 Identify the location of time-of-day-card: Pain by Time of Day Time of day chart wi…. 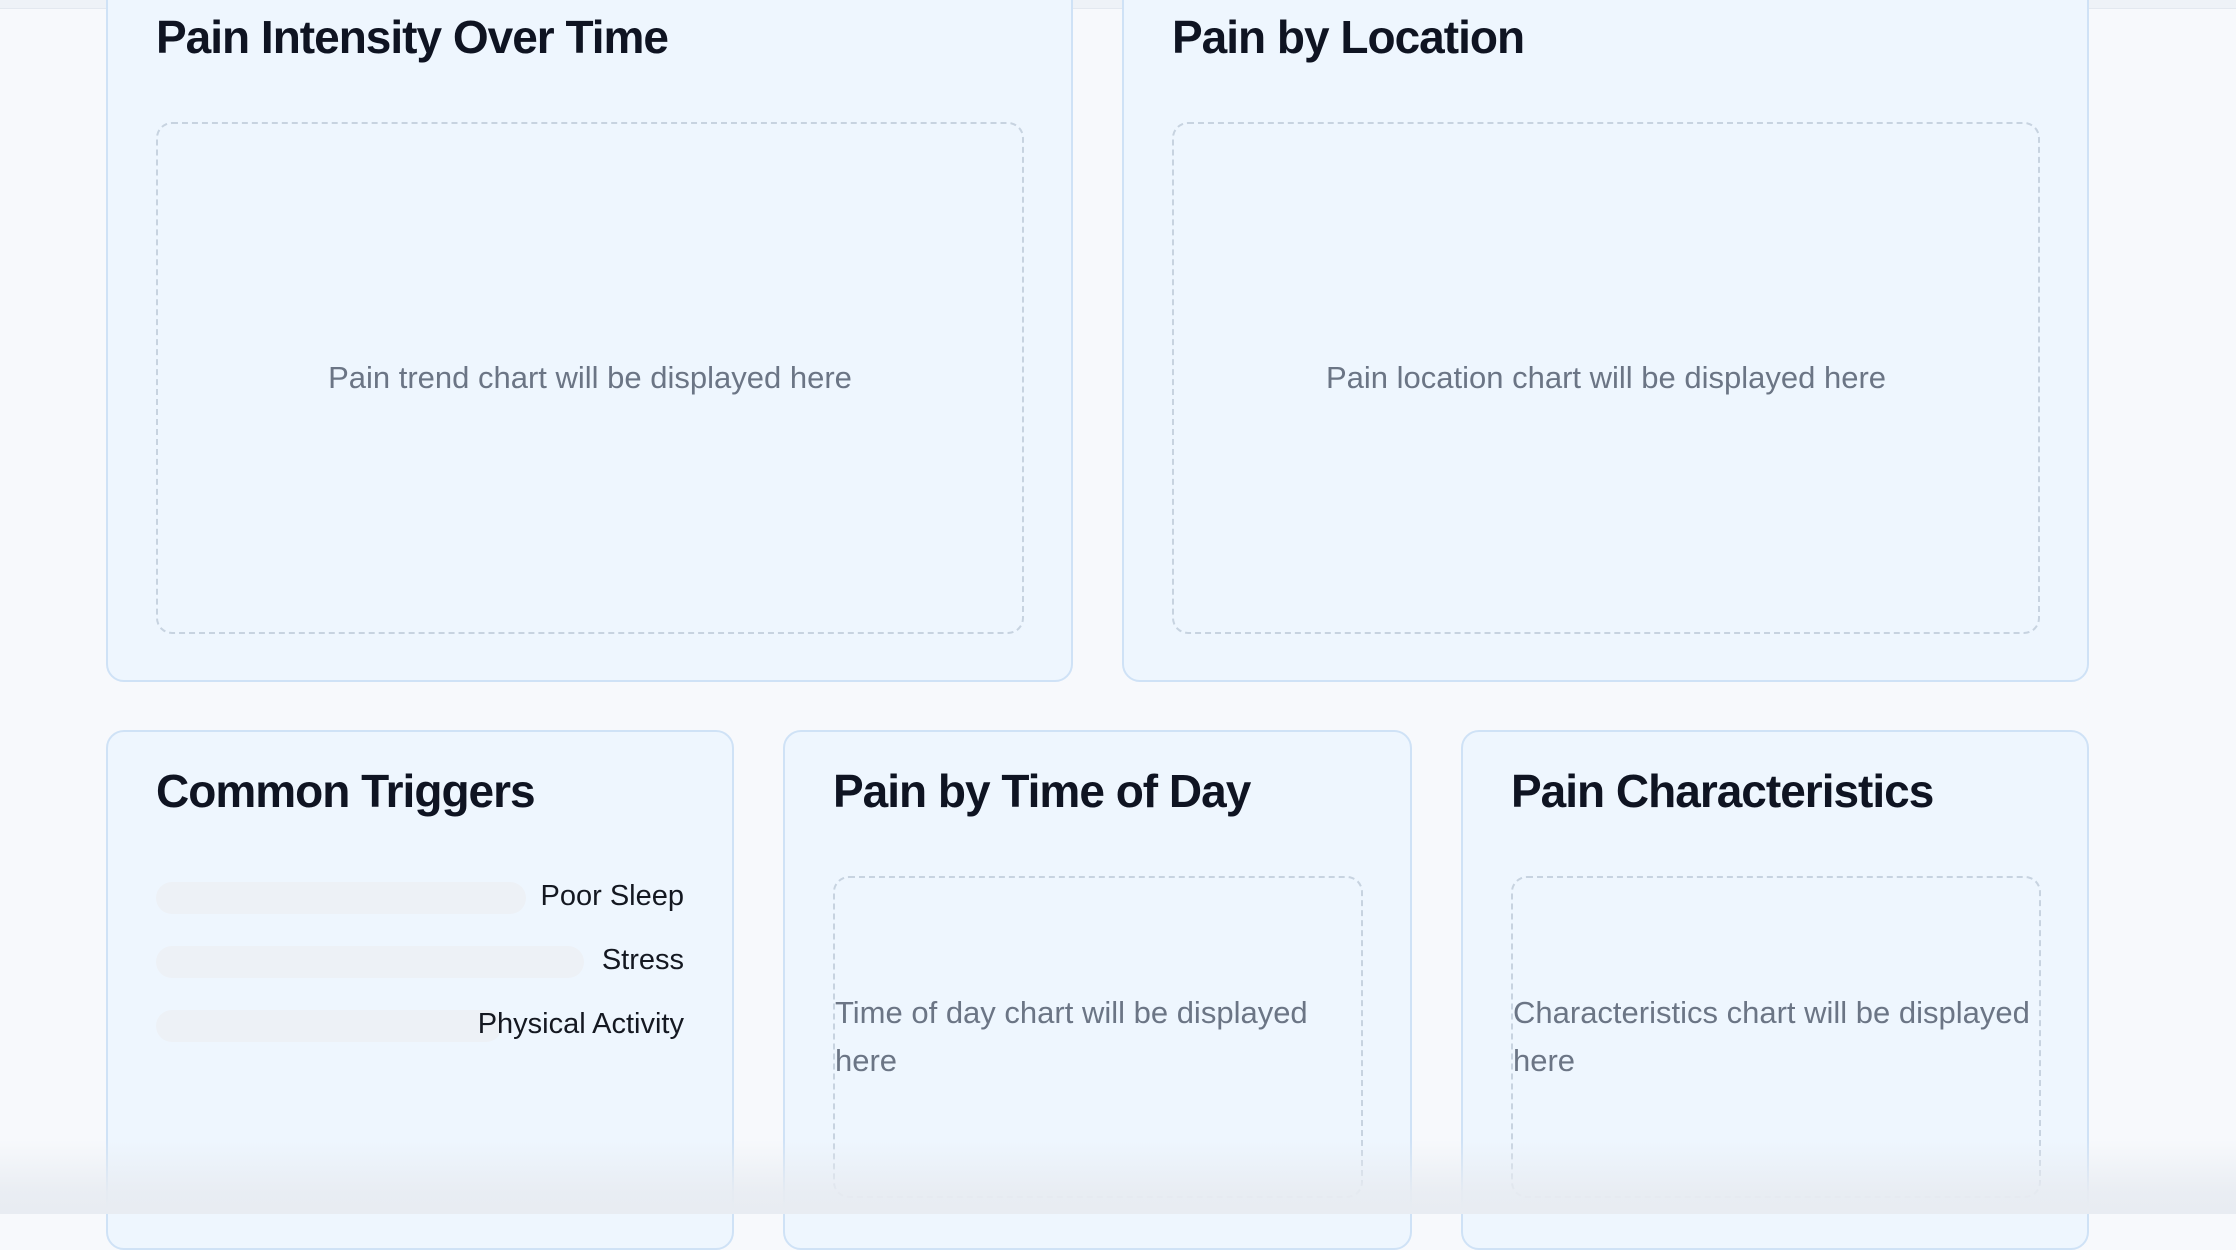
(1097, 990).